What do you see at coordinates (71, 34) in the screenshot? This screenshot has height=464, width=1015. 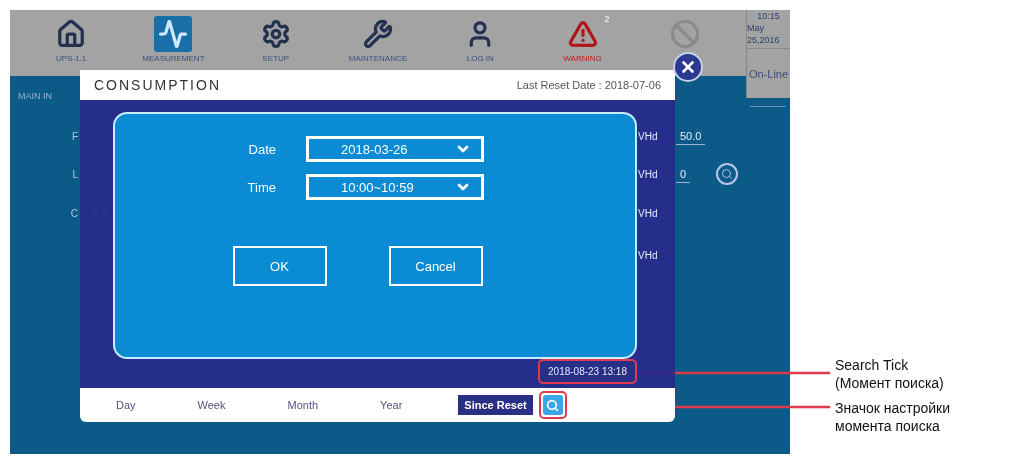 I see `house-icon` at bounding box center [71, 34].